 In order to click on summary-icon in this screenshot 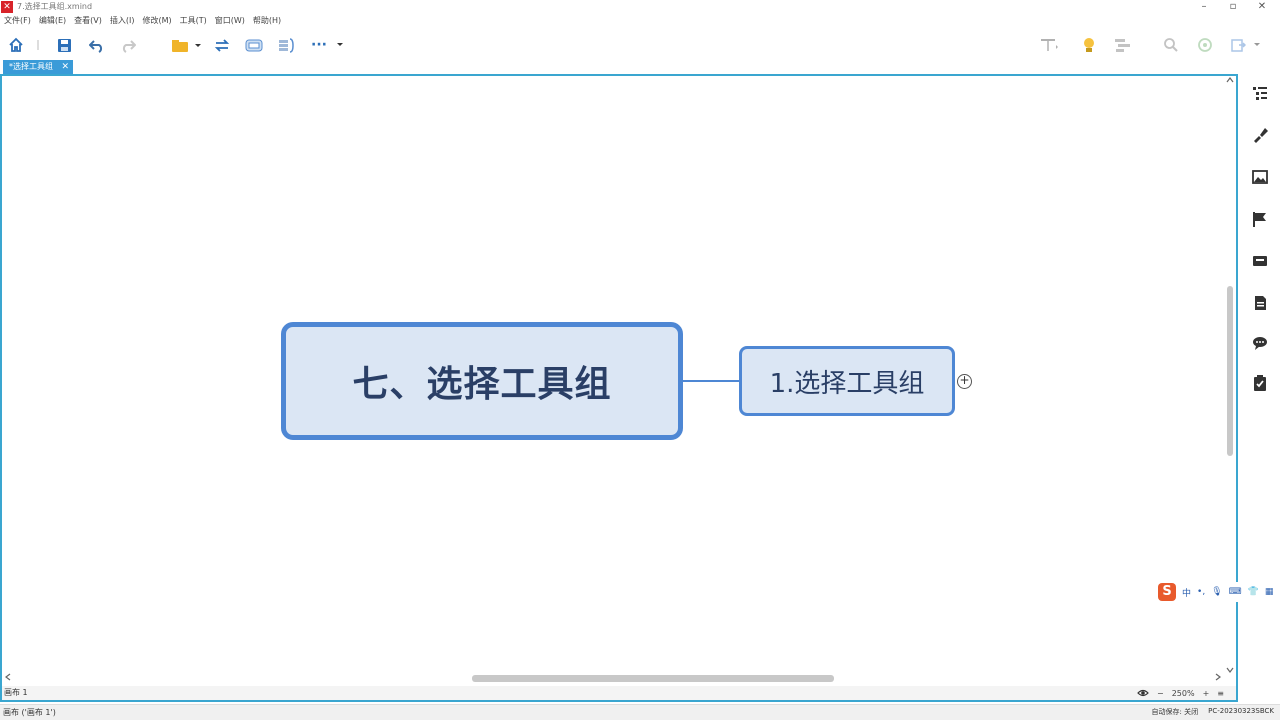, I will do `click(286, 45)`.